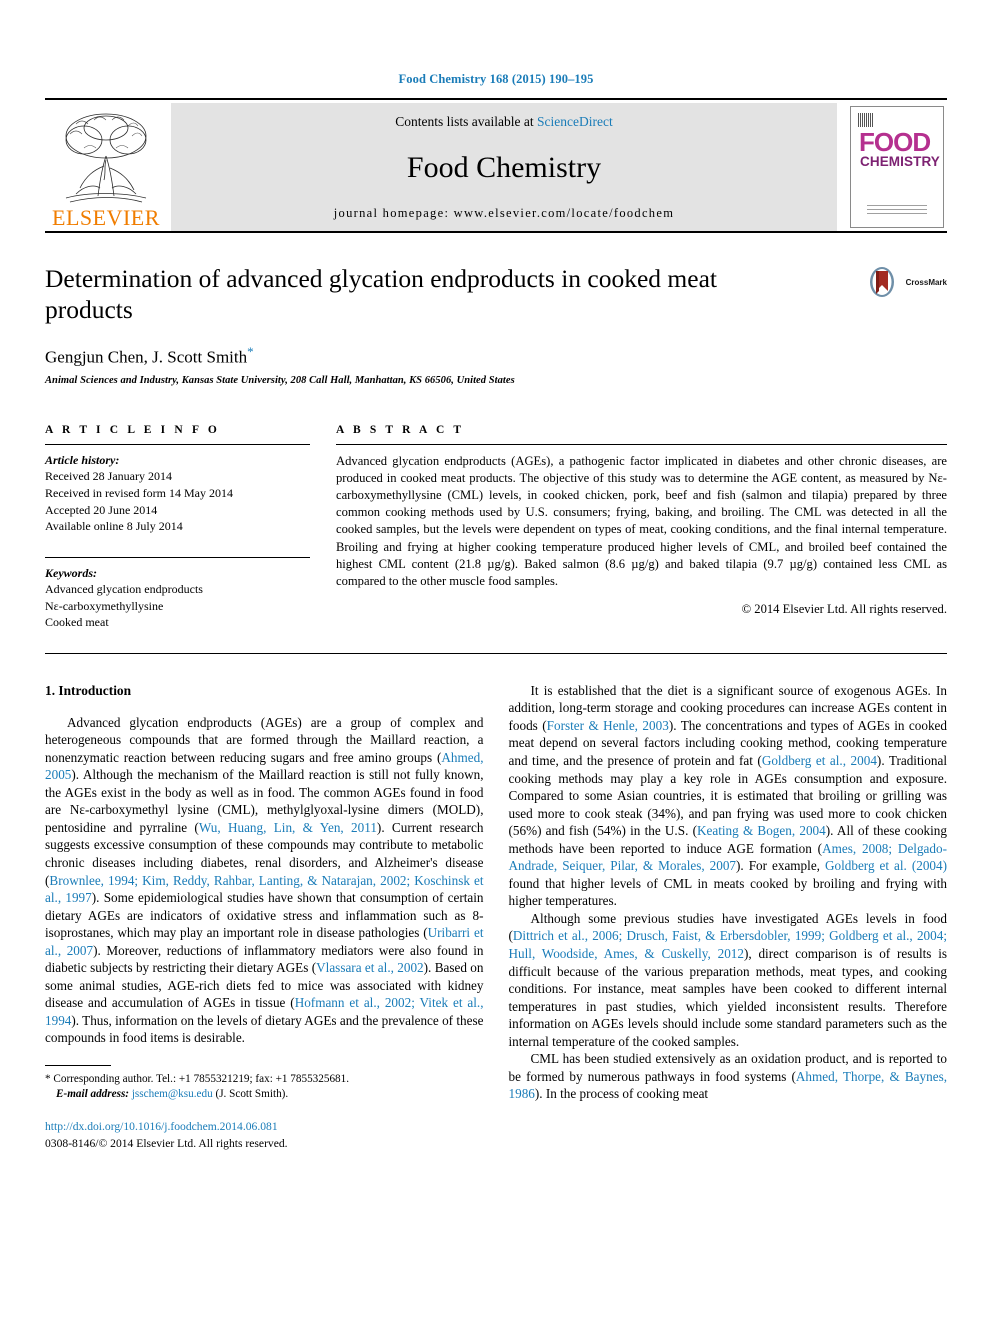  I want to click on citation-link: Goldberg et al., 2004, so click(819, 760).